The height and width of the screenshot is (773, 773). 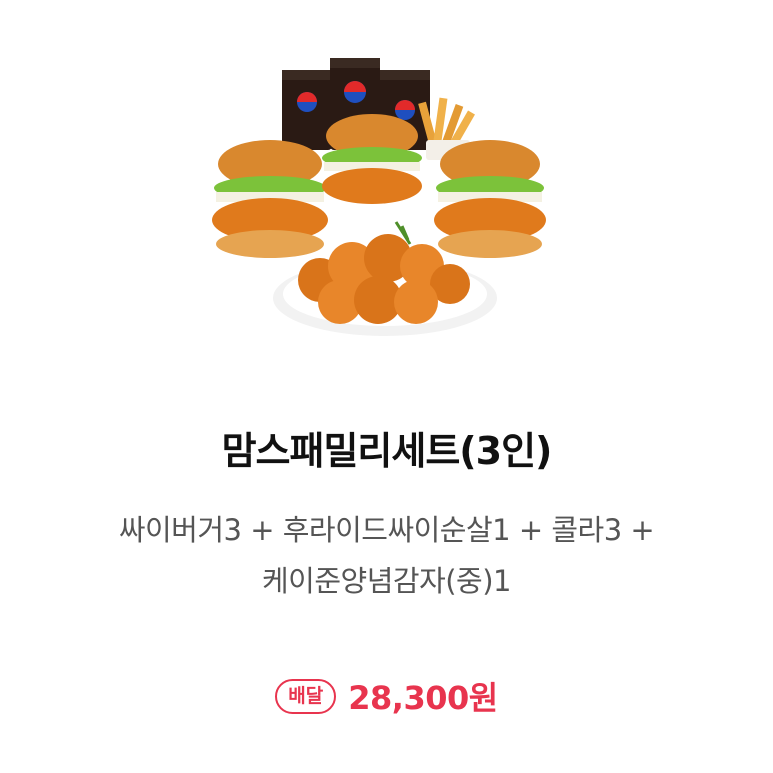 What do you see at coordinates (372, 159) in the screenshot?
I see `burger-center` at bounding box center [372, 159].